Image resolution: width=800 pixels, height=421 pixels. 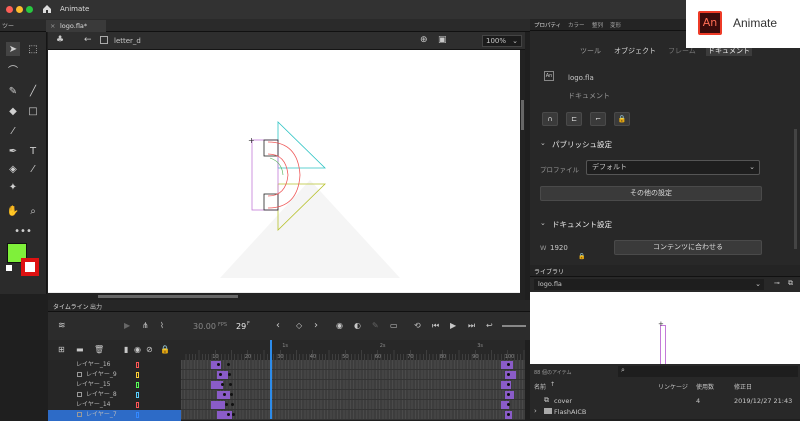 What do you see at coordinates (33, 111) in the screenshot?
I see `rectangle-icon: □` at bounding box center [33, 111].